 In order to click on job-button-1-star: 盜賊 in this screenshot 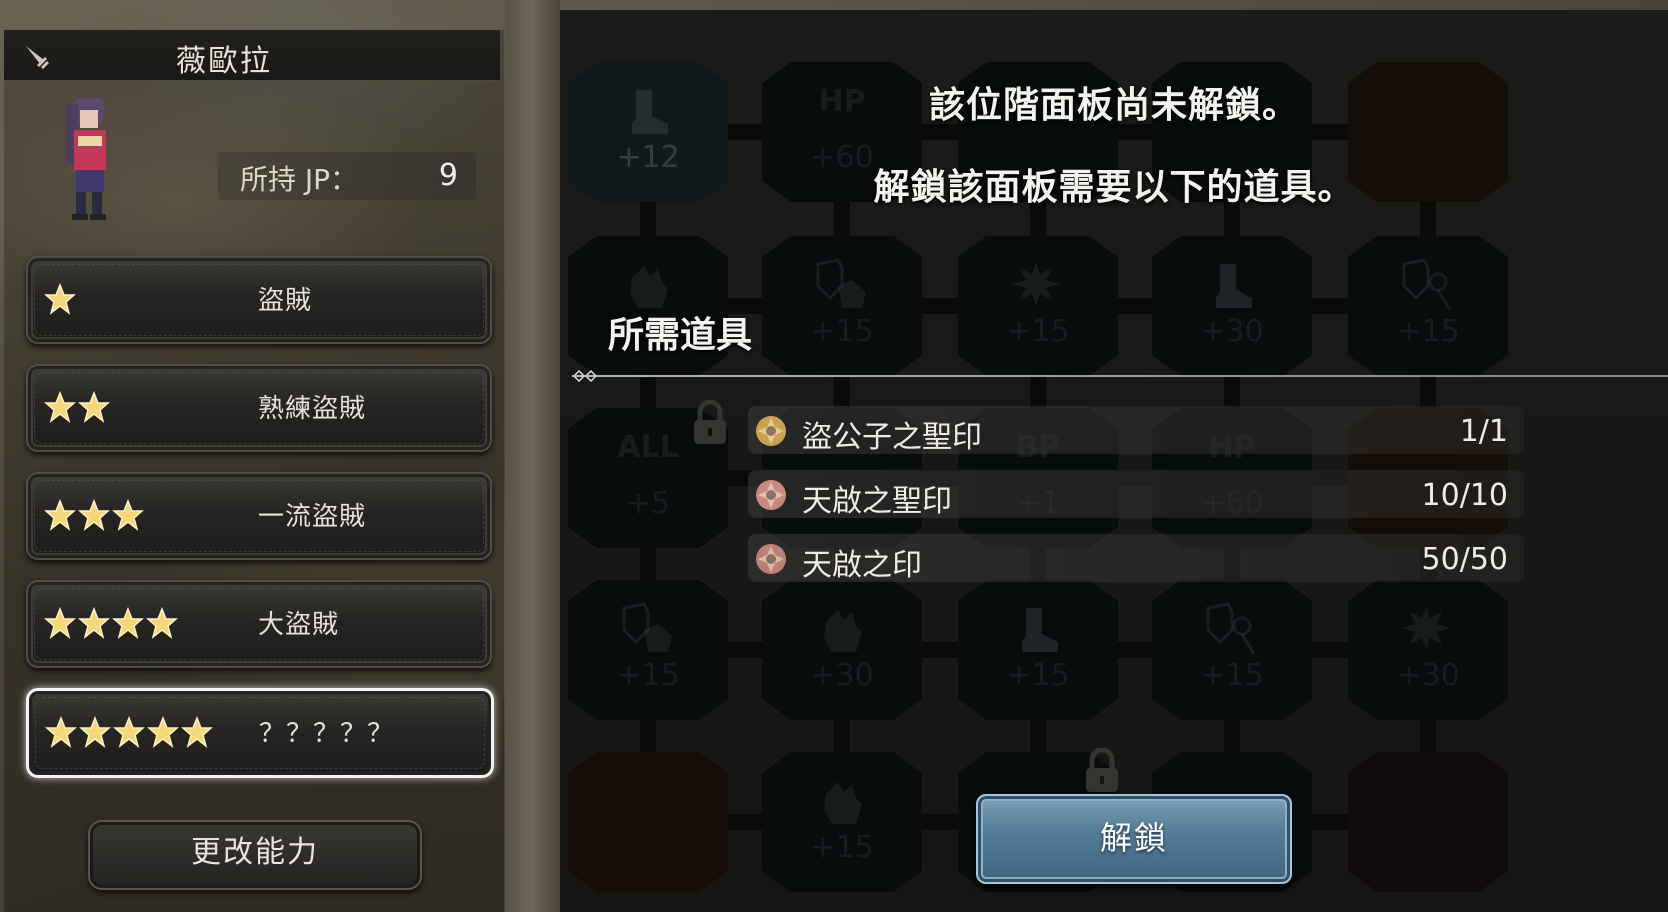, I will do `click(259, 300)`.